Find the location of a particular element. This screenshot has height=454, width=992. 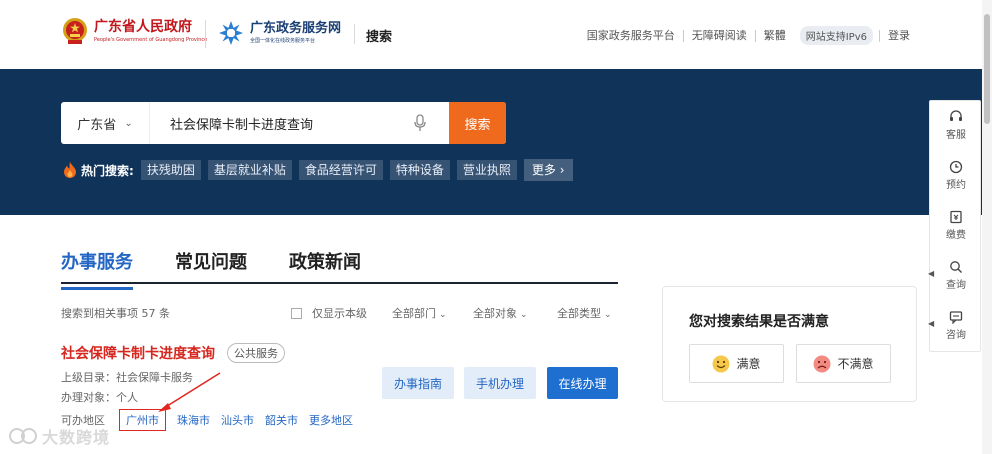

floating-toolbar: 客服 预约 缴费 ◀ 查询 ◀ 咨询 is located at coordinates (955, 226).